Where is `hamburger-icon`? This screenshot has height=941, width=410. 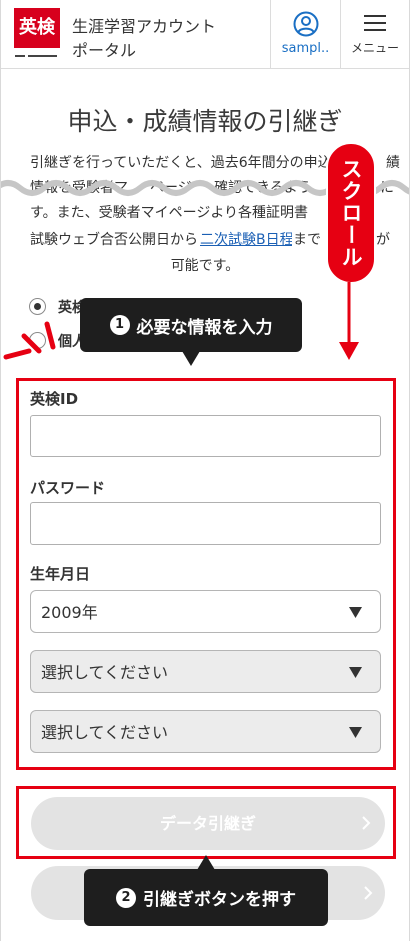
hamburger-icon is located at coordinates (375, 23).